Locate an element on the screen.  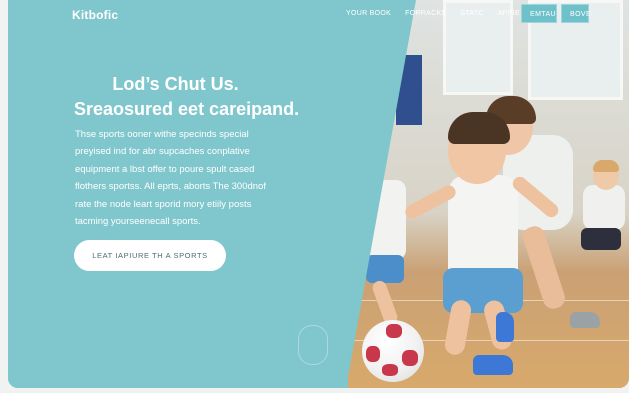
hero-body-line: Thse sports ooner withe specinds special is located at coordinates (162, 134).